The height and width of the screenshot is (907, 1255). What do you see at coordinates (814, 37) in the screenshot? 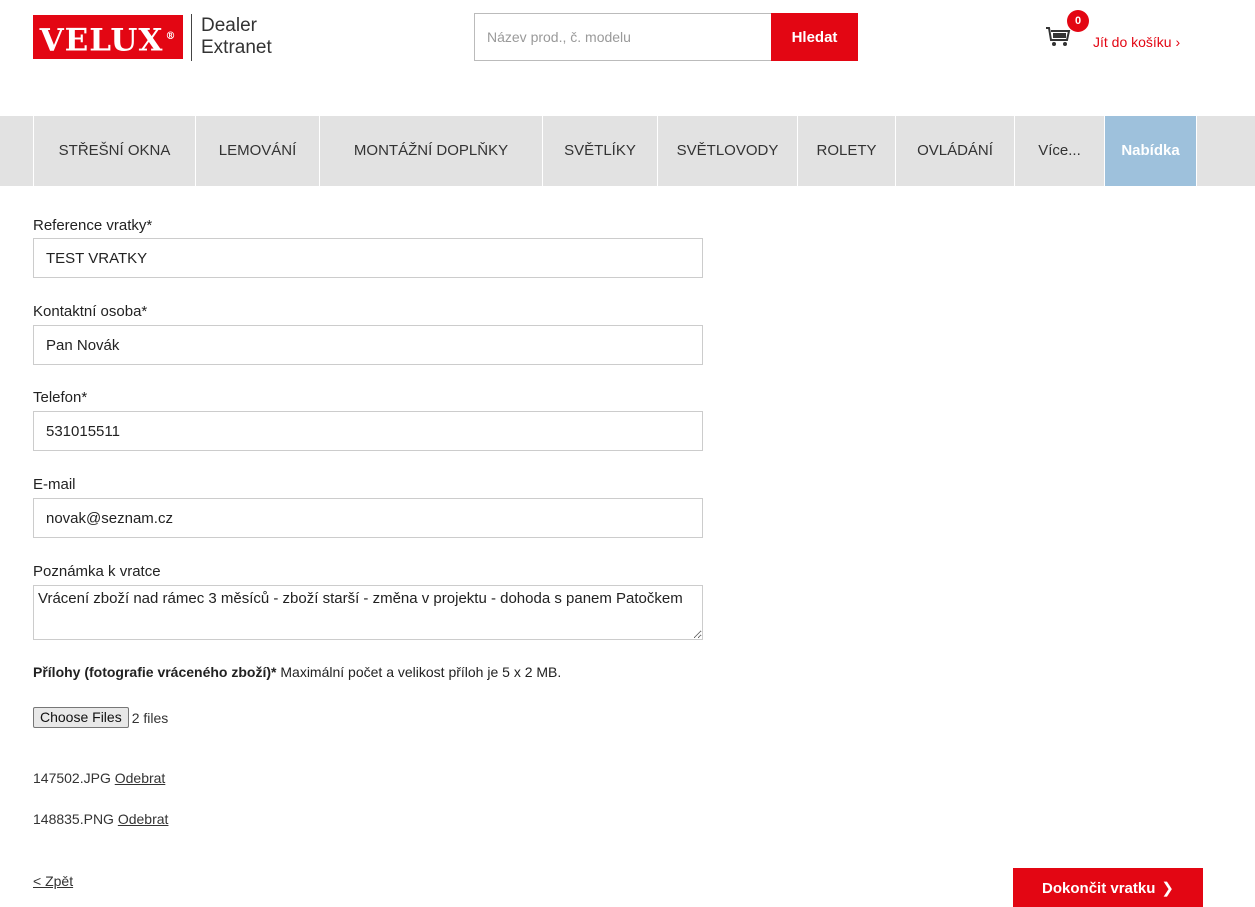
I see `search-button: Hledat` at bounding box center [814, 37].